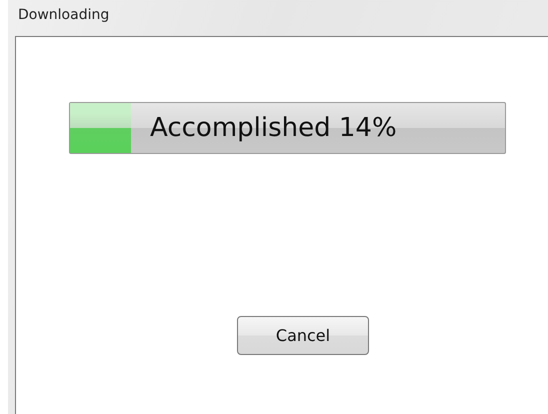  Describe the element at coordinates (303, 335) in the screenshot. I see `cancel-button: Cancel` at that location.